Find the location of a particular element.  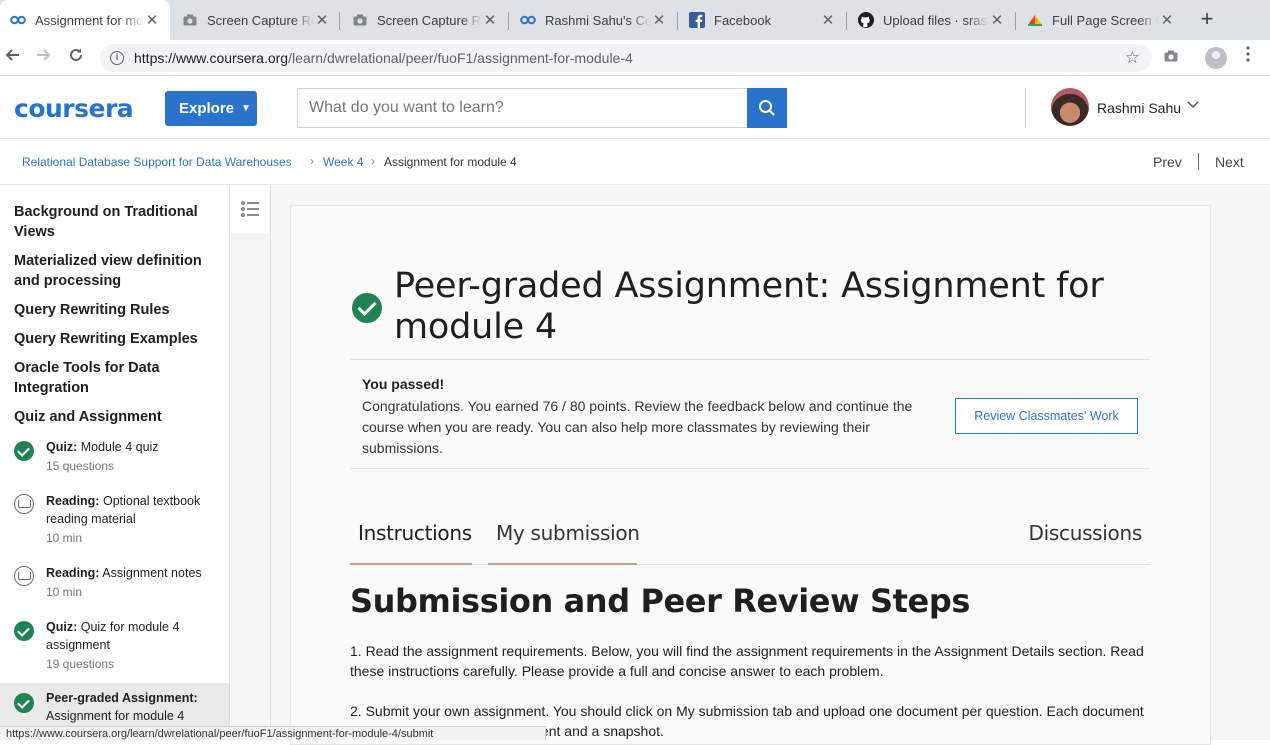

sidebar-item-assignment-notes: Reading: Assignment notes 10 min is located at coordinates (114, 585).